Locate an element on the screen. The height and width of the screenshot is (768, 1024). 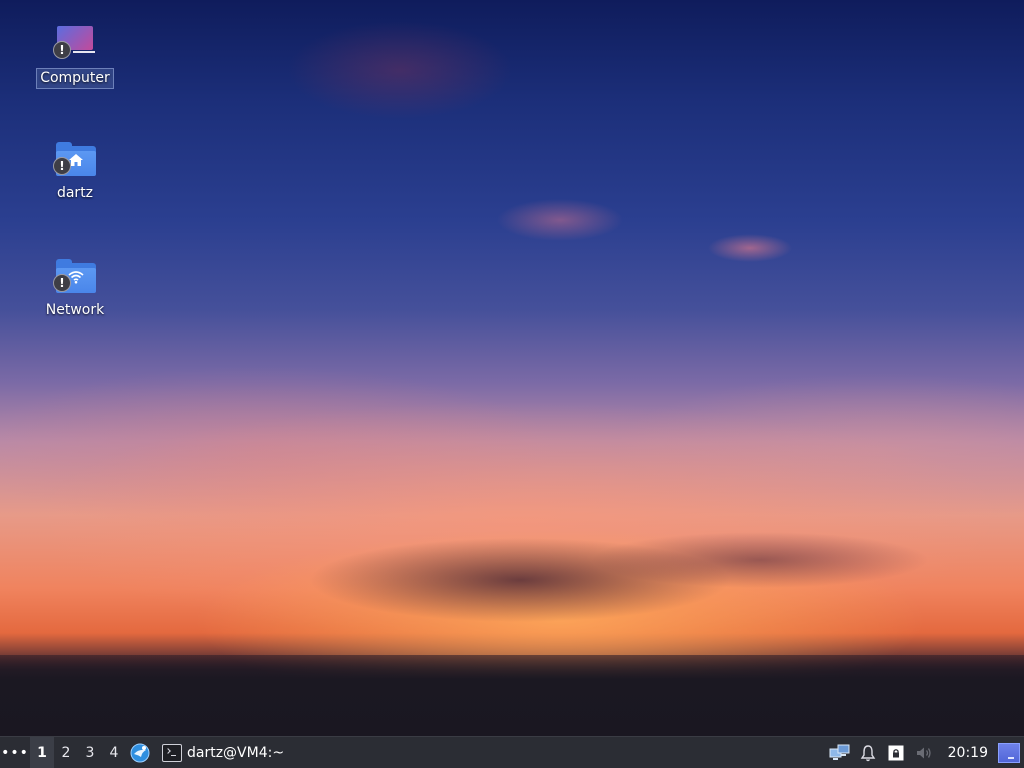
workspace-3-button: 3 is located at coordinates (90, 752).